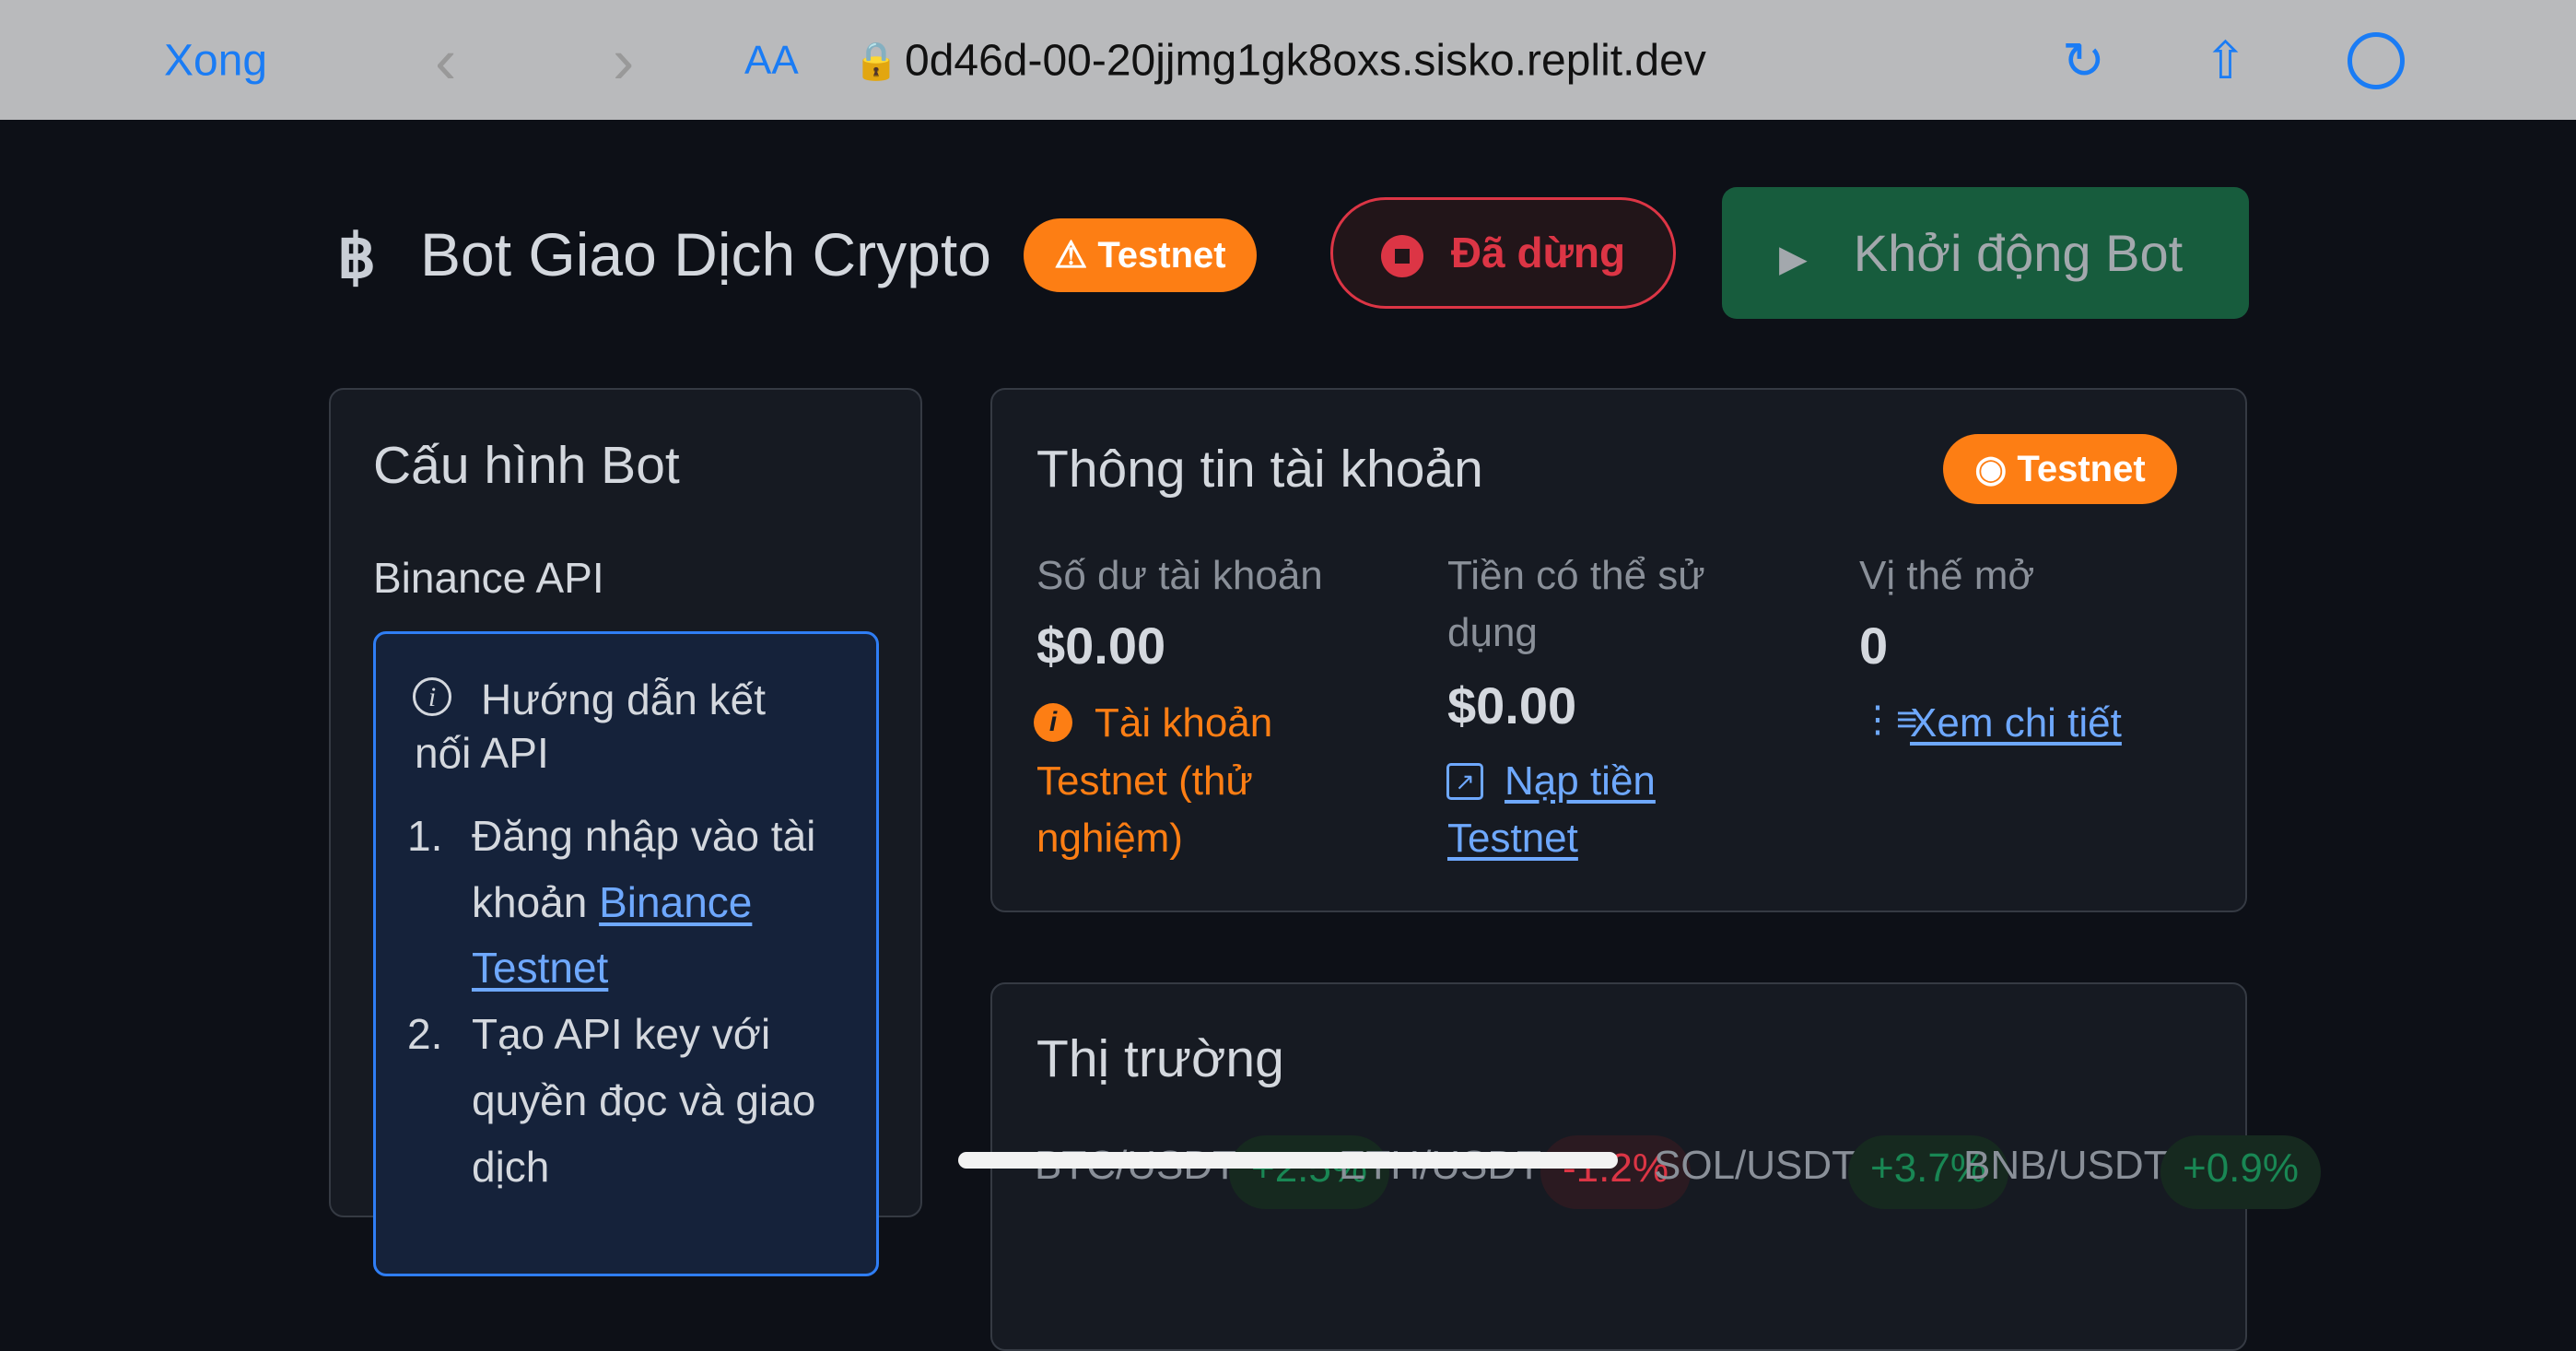 This screenshot has height=1351, width=2576. What do you see at coordinates (1492, 632) in the screenshot?
I see `available-label: dụng` at bounding box center [1492, 632].